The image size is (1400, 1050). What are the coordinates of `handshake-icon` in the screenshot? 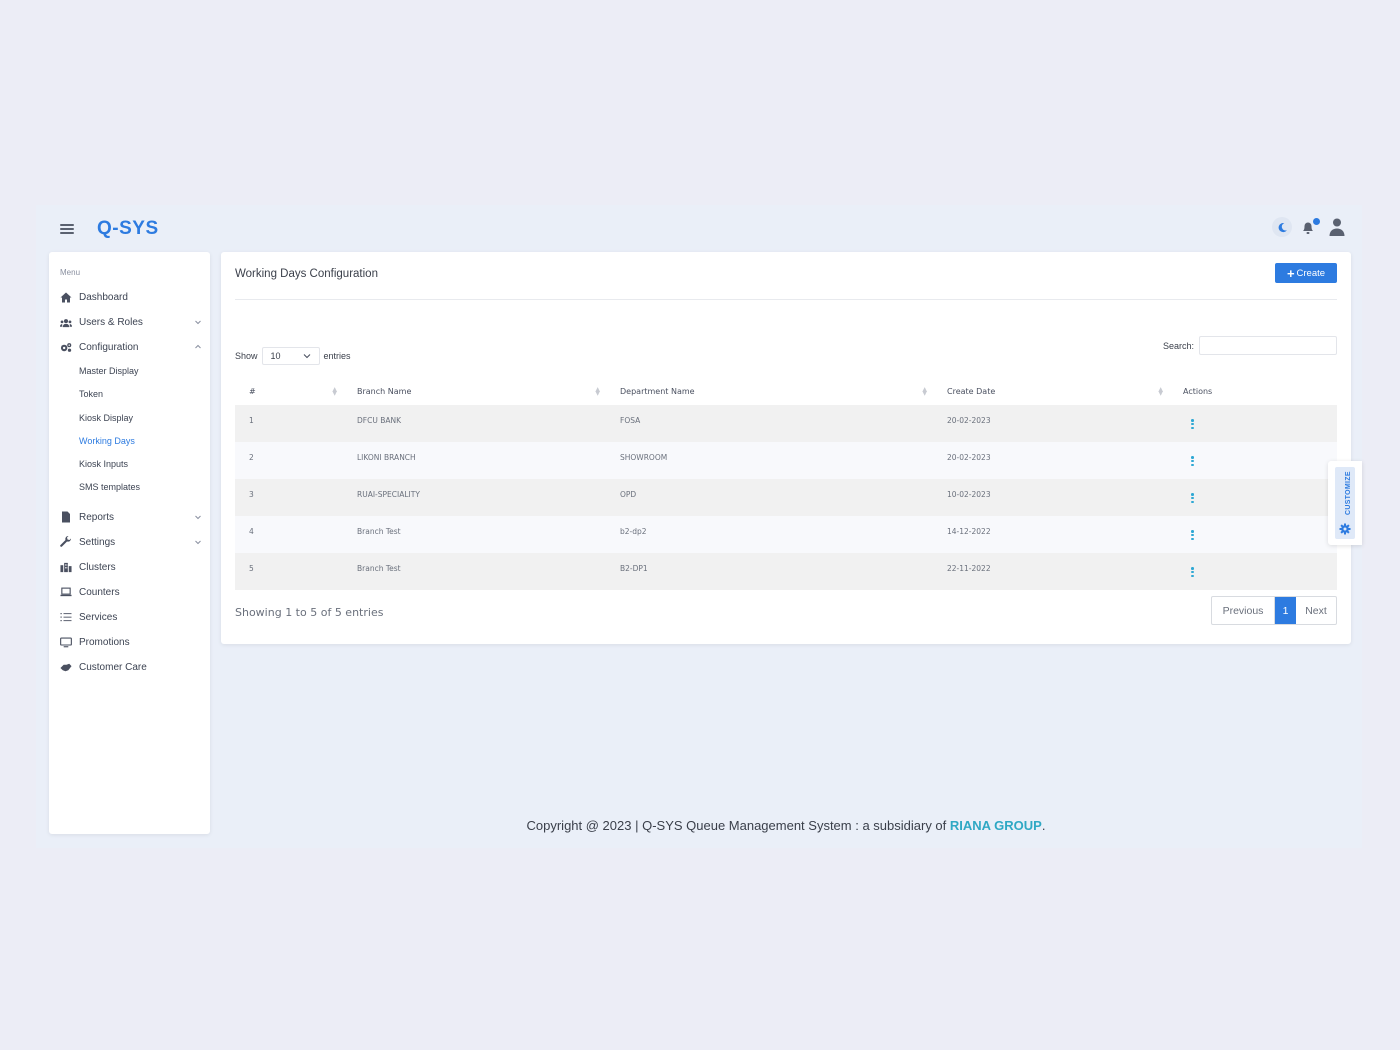 It's located at (66, 667).